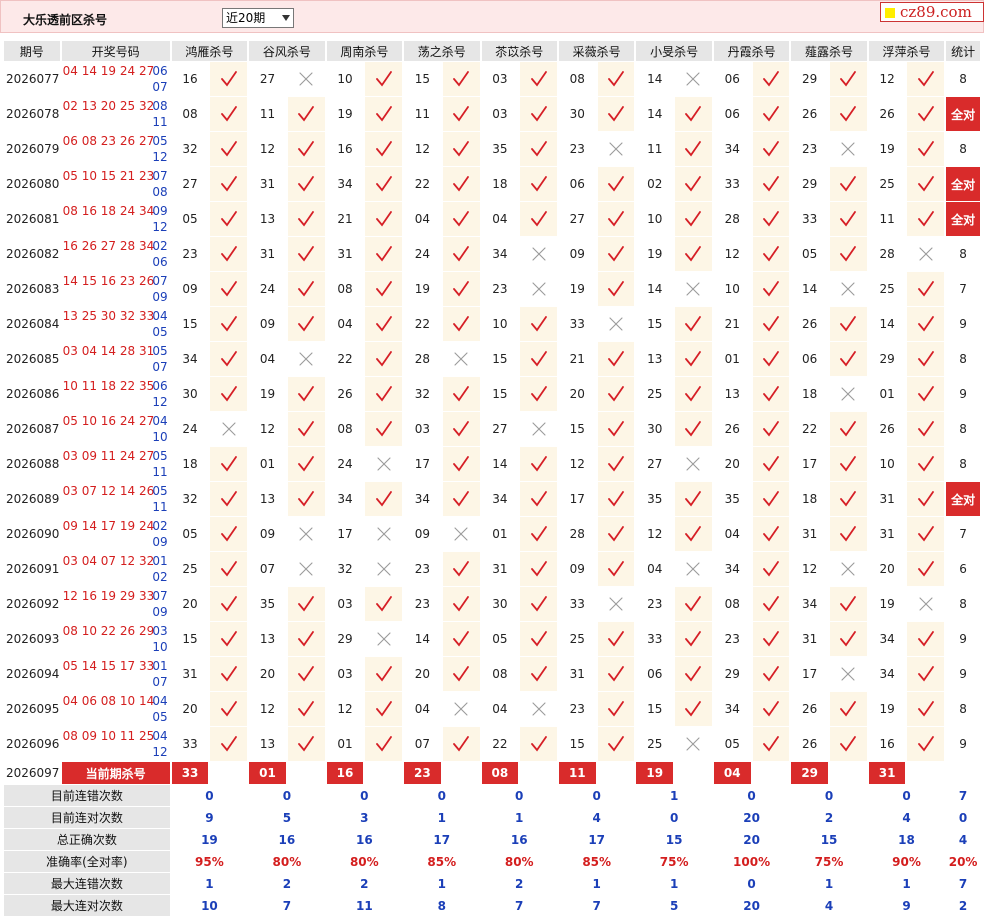  Describe the element at coordinates (577, 499) in the screenshot. I see `kill-number: 17` at that location.